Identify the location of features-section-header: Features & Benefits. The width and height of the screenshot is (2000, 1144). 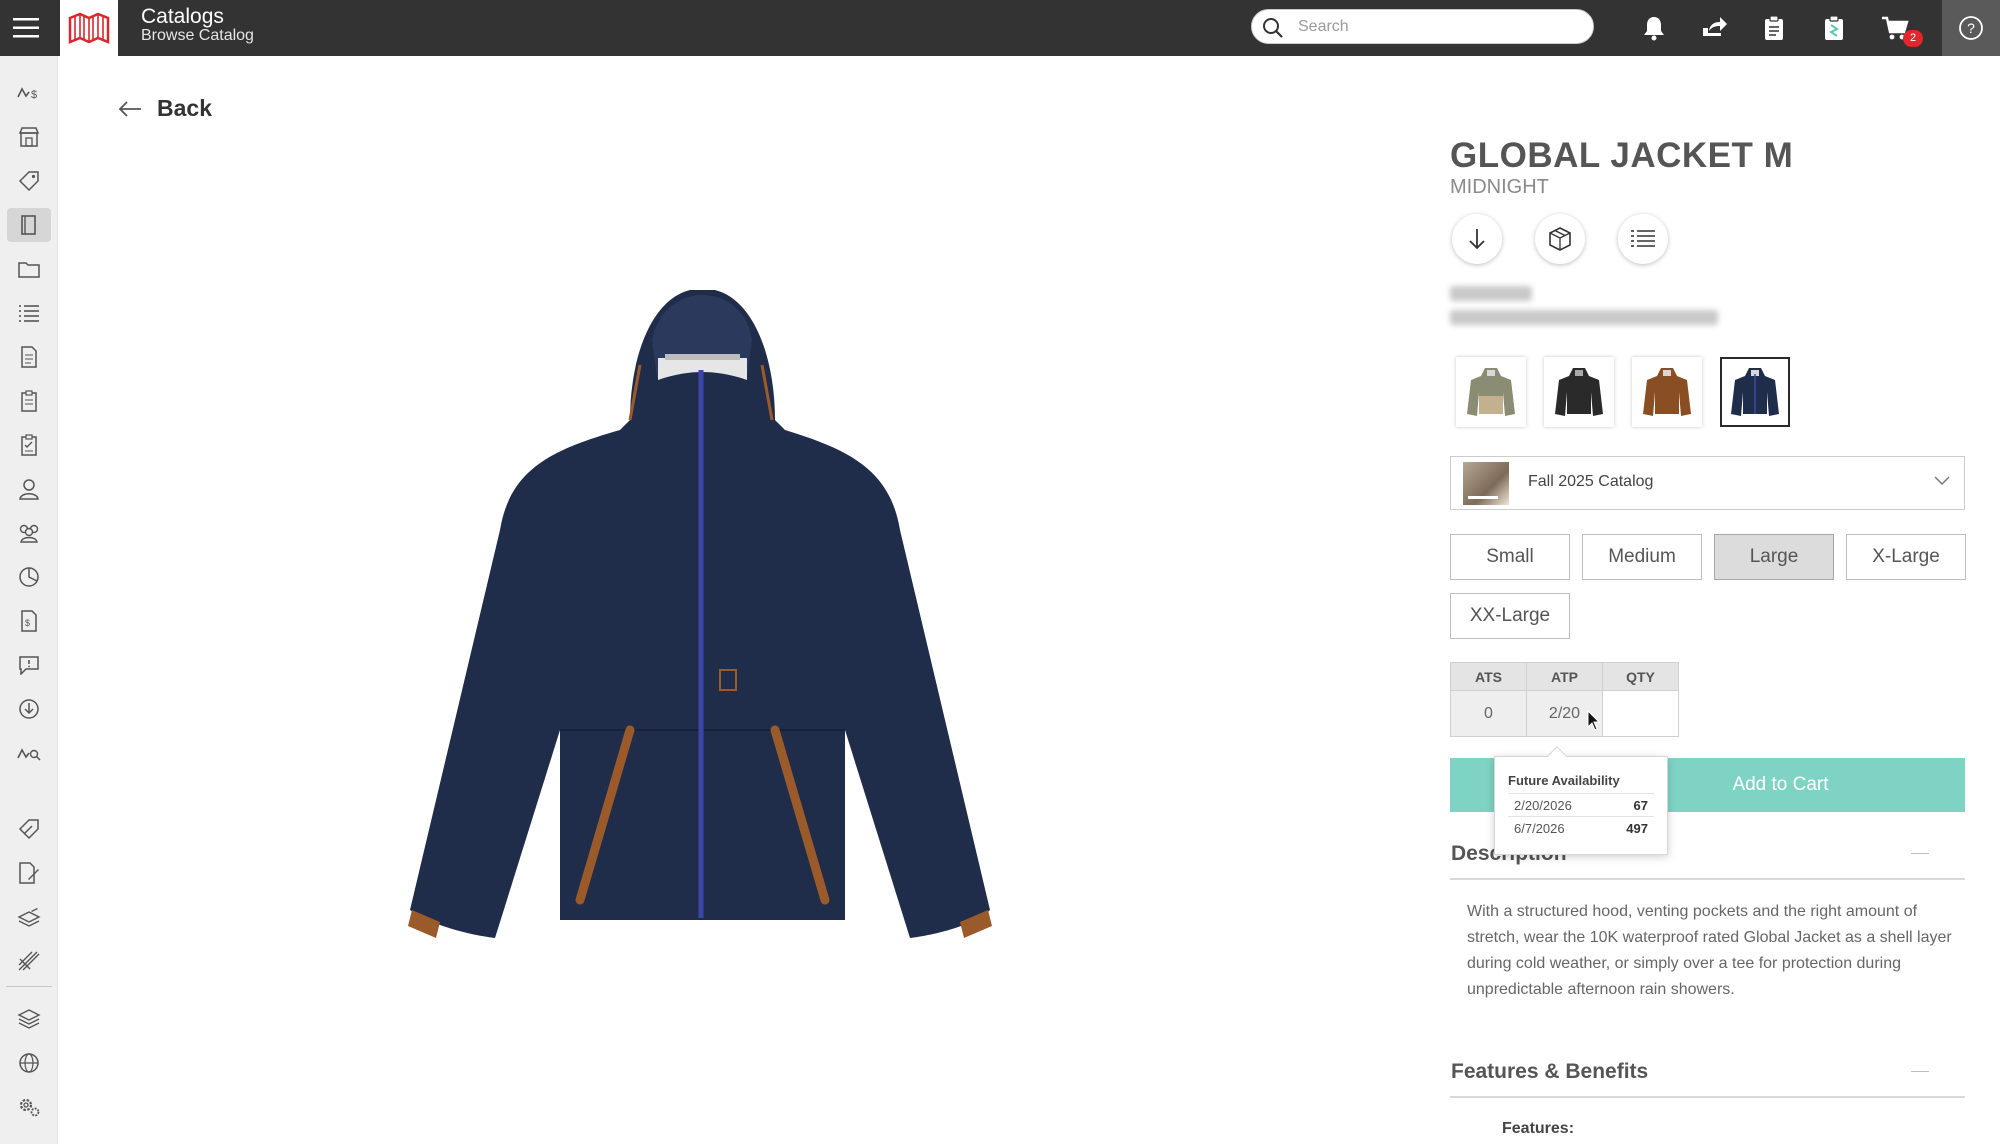
(1707, 1072).